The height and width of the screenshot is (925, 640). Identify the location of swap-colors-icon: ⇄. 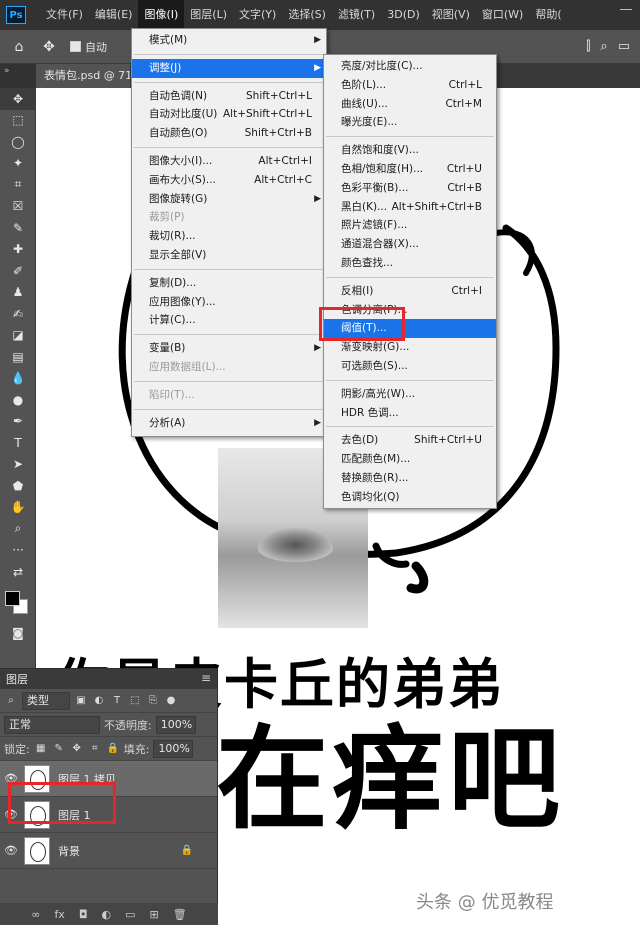
(18, 572).